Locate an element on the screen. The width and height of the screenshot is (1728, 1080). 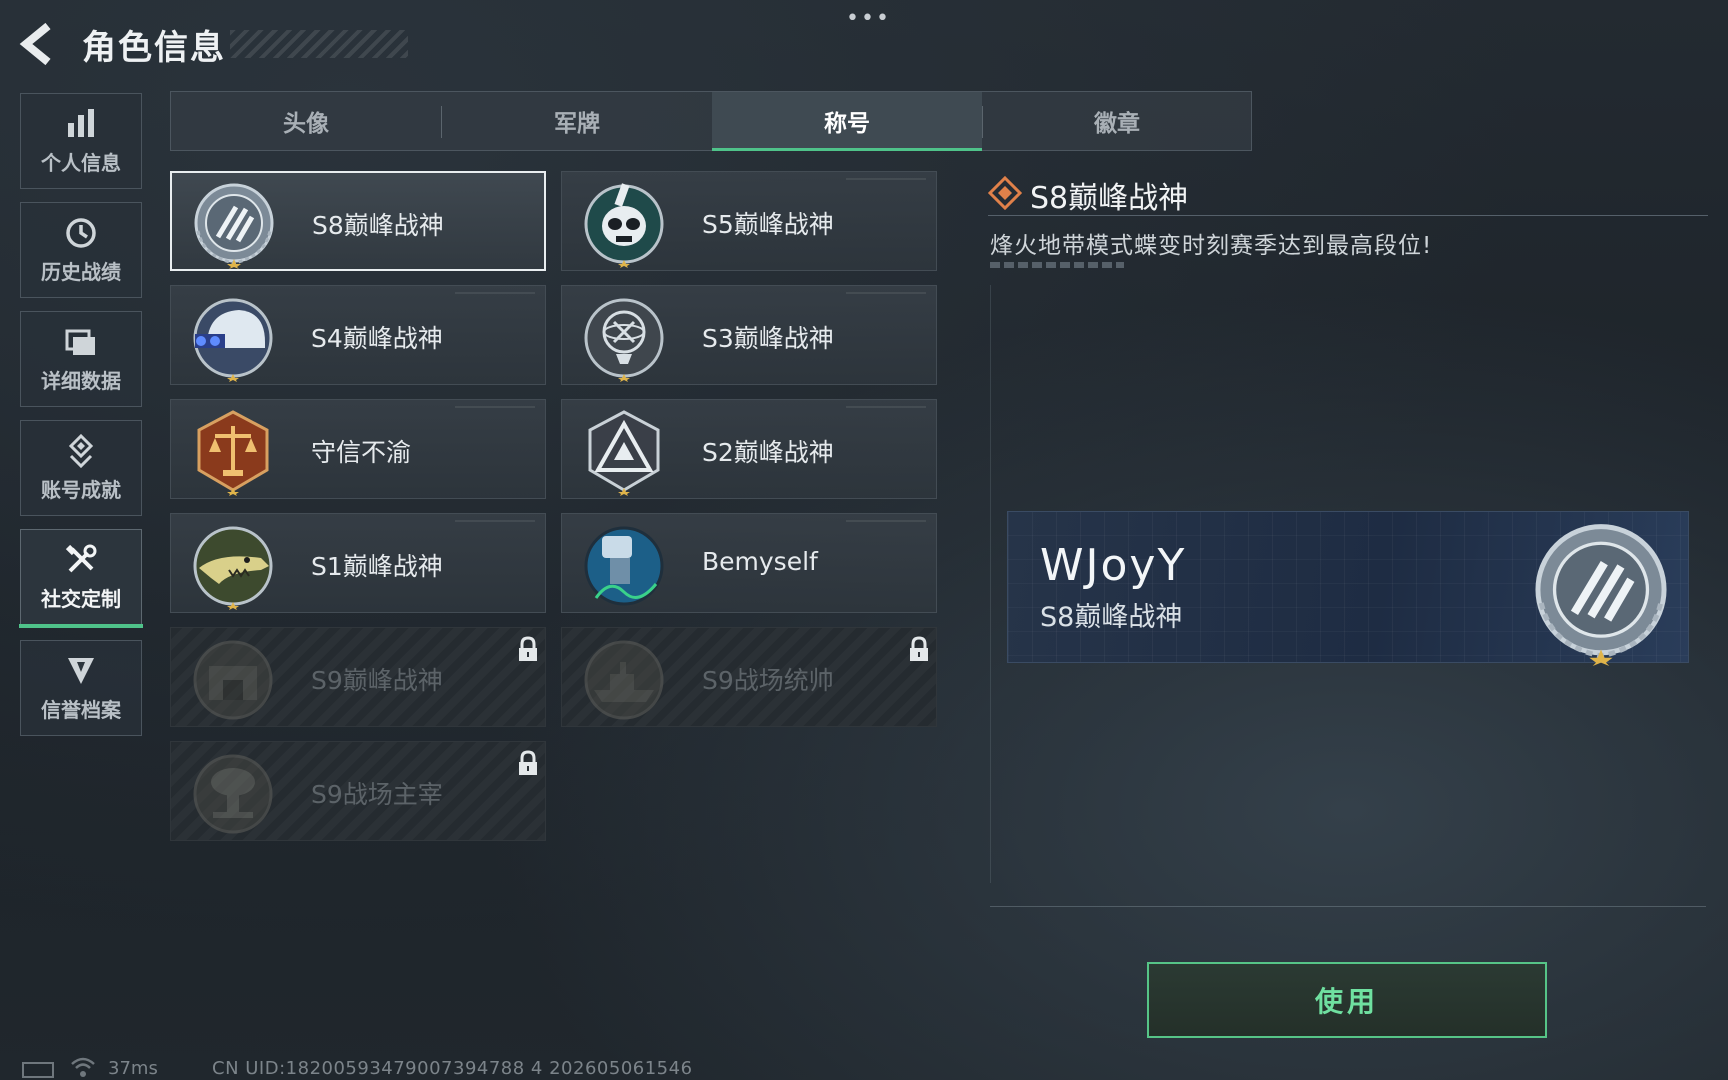
sidebar-item-label: 详细数据 is located at coordinates (81, 380).